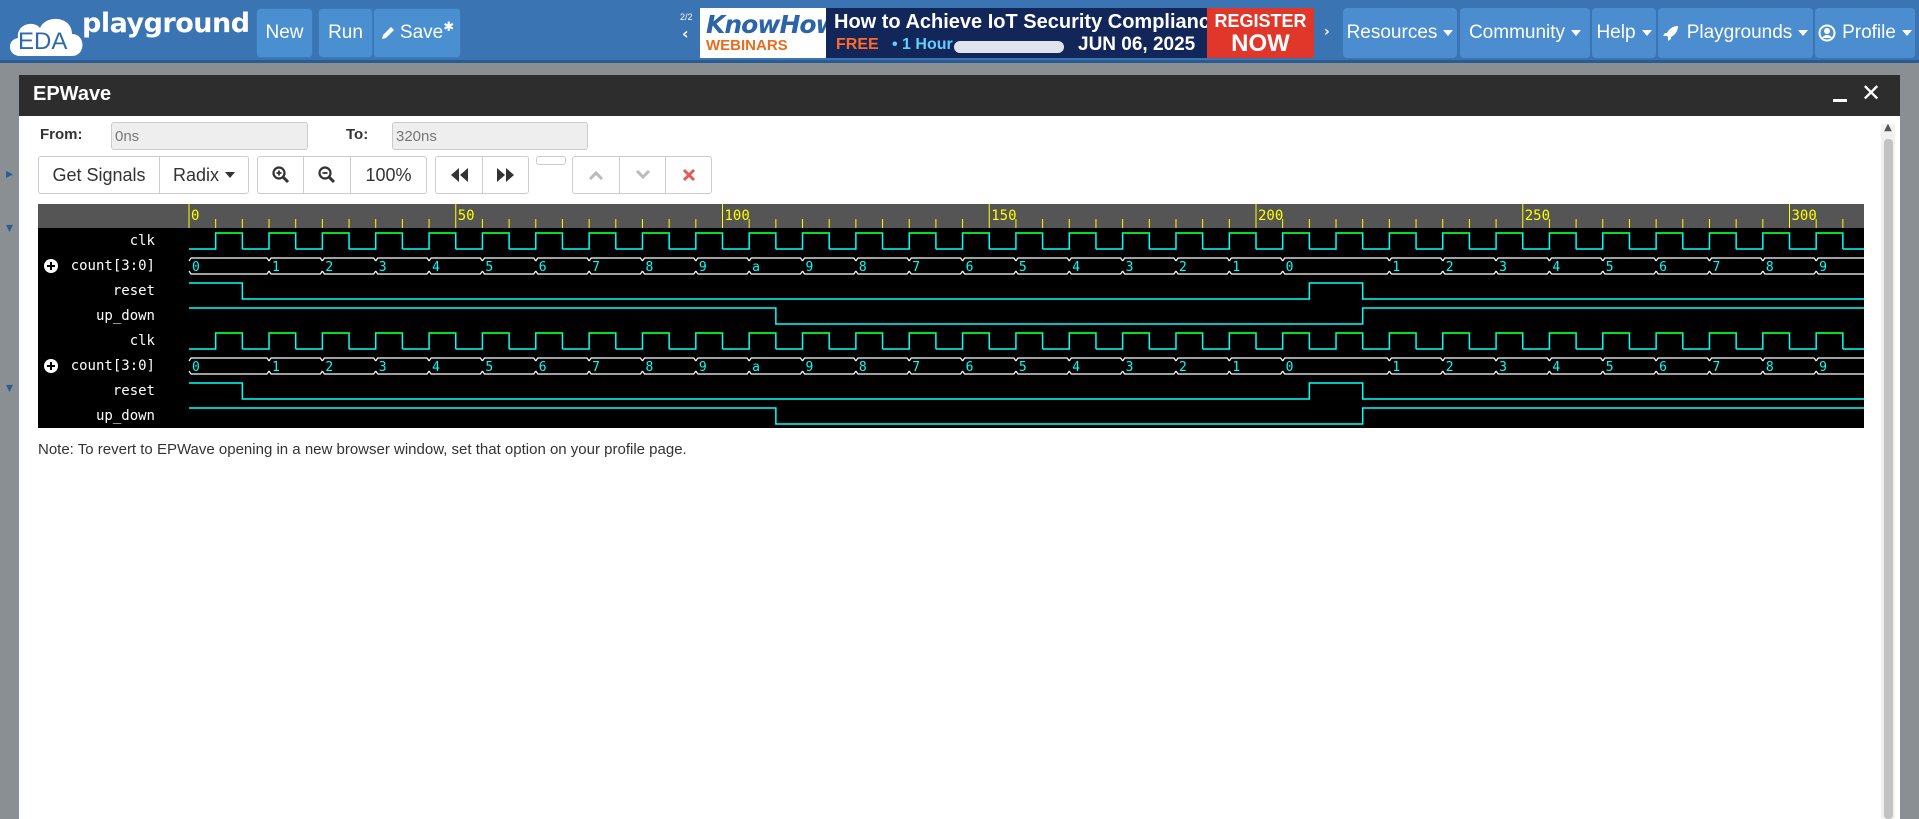  I want to click on scroll-up-icon: ▲, so click(1888, 129).